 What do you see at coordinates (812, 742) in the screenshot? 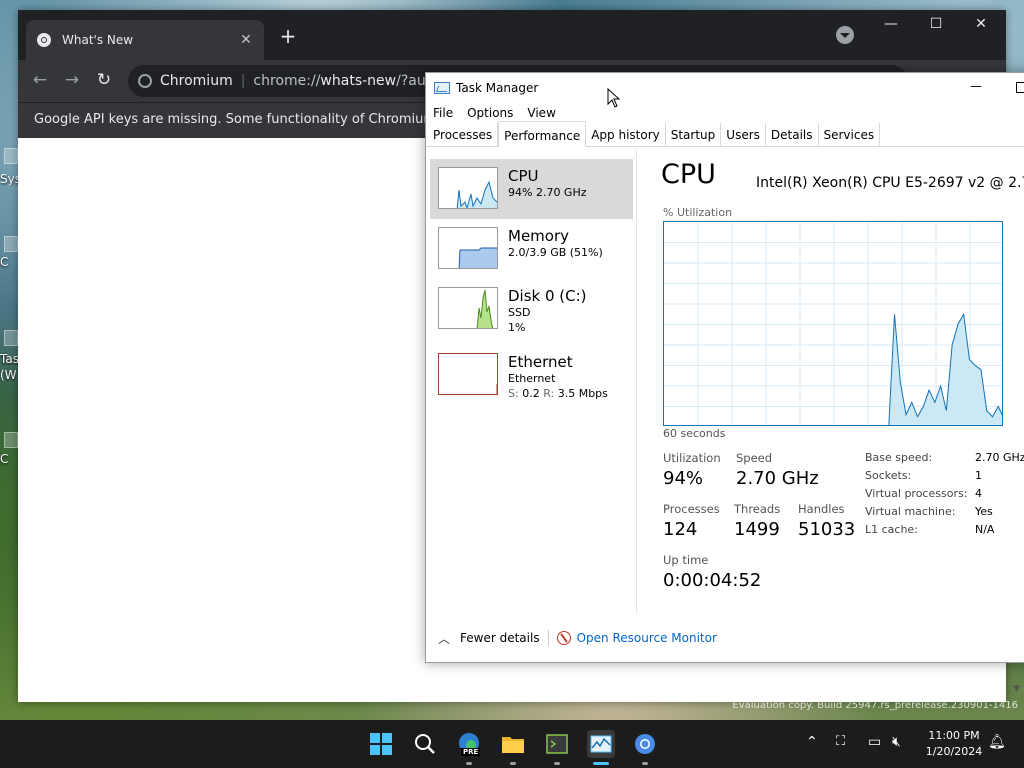
I see `show-hidden-icons-chevron-icon: ⌃` at bounding box center [812, 742].